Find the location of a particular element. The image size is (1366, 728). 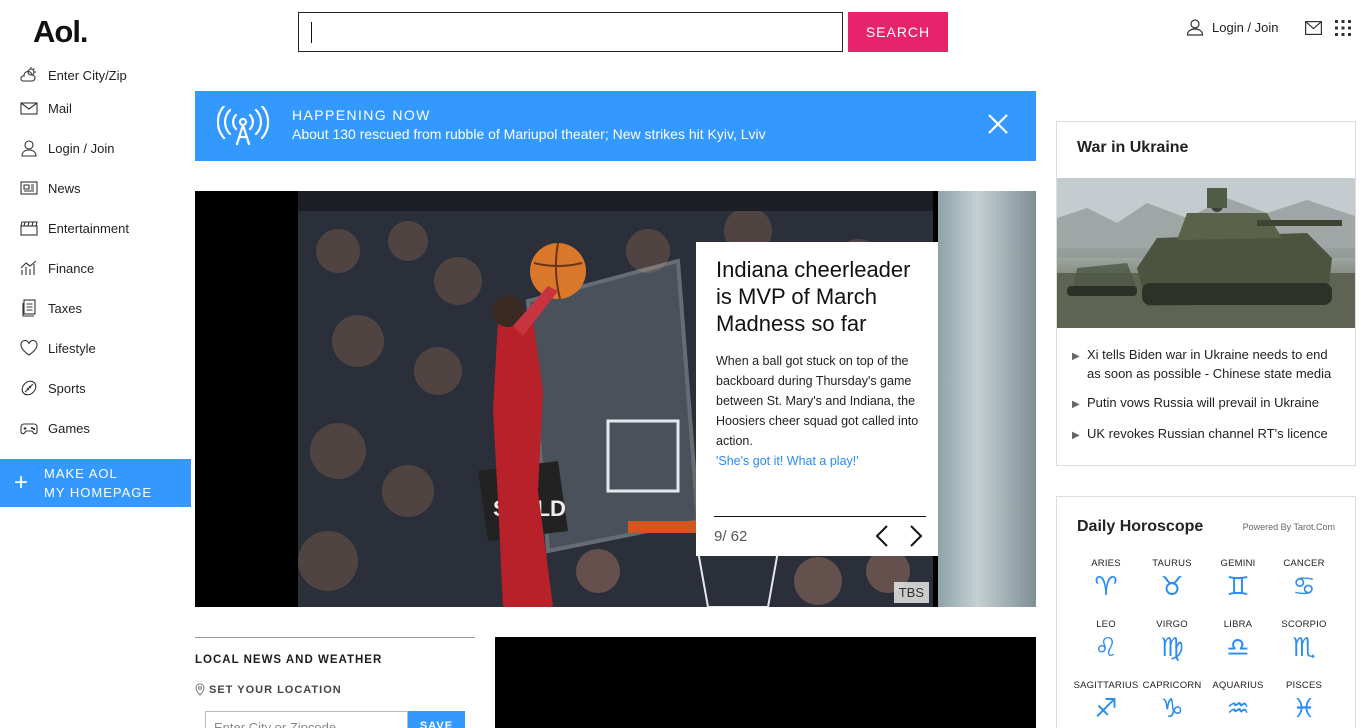

slide-counter: 9/ 62 is located at coordinates (731, 536).